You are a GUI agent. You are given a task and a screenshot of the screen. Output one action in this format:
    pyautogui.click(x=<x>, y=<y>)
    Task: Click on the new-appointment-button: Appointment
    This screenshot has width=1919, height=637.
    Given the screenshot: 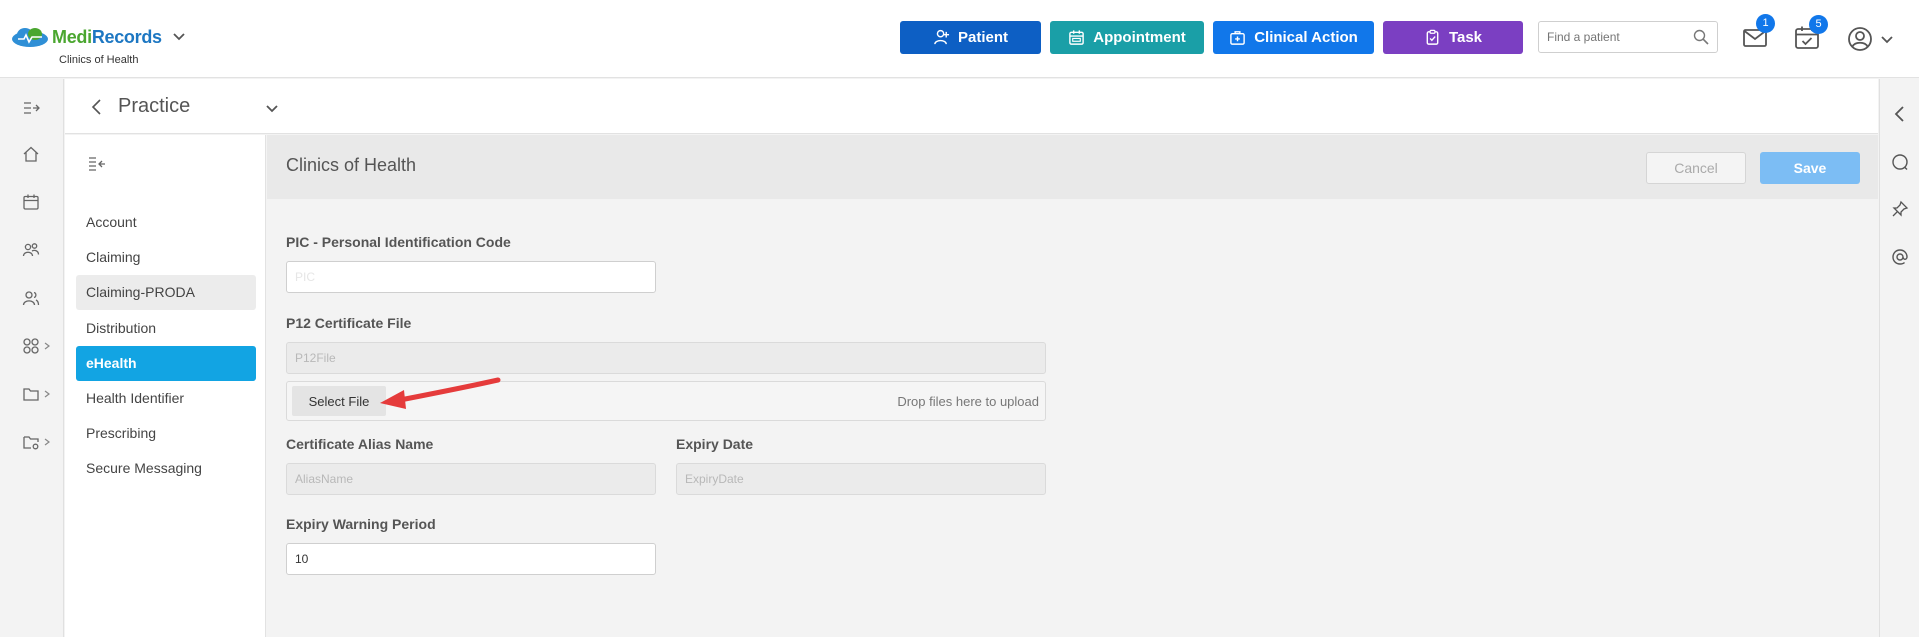 What is the action you would take?
    pyautogui.click(x=1127, y=37)
    